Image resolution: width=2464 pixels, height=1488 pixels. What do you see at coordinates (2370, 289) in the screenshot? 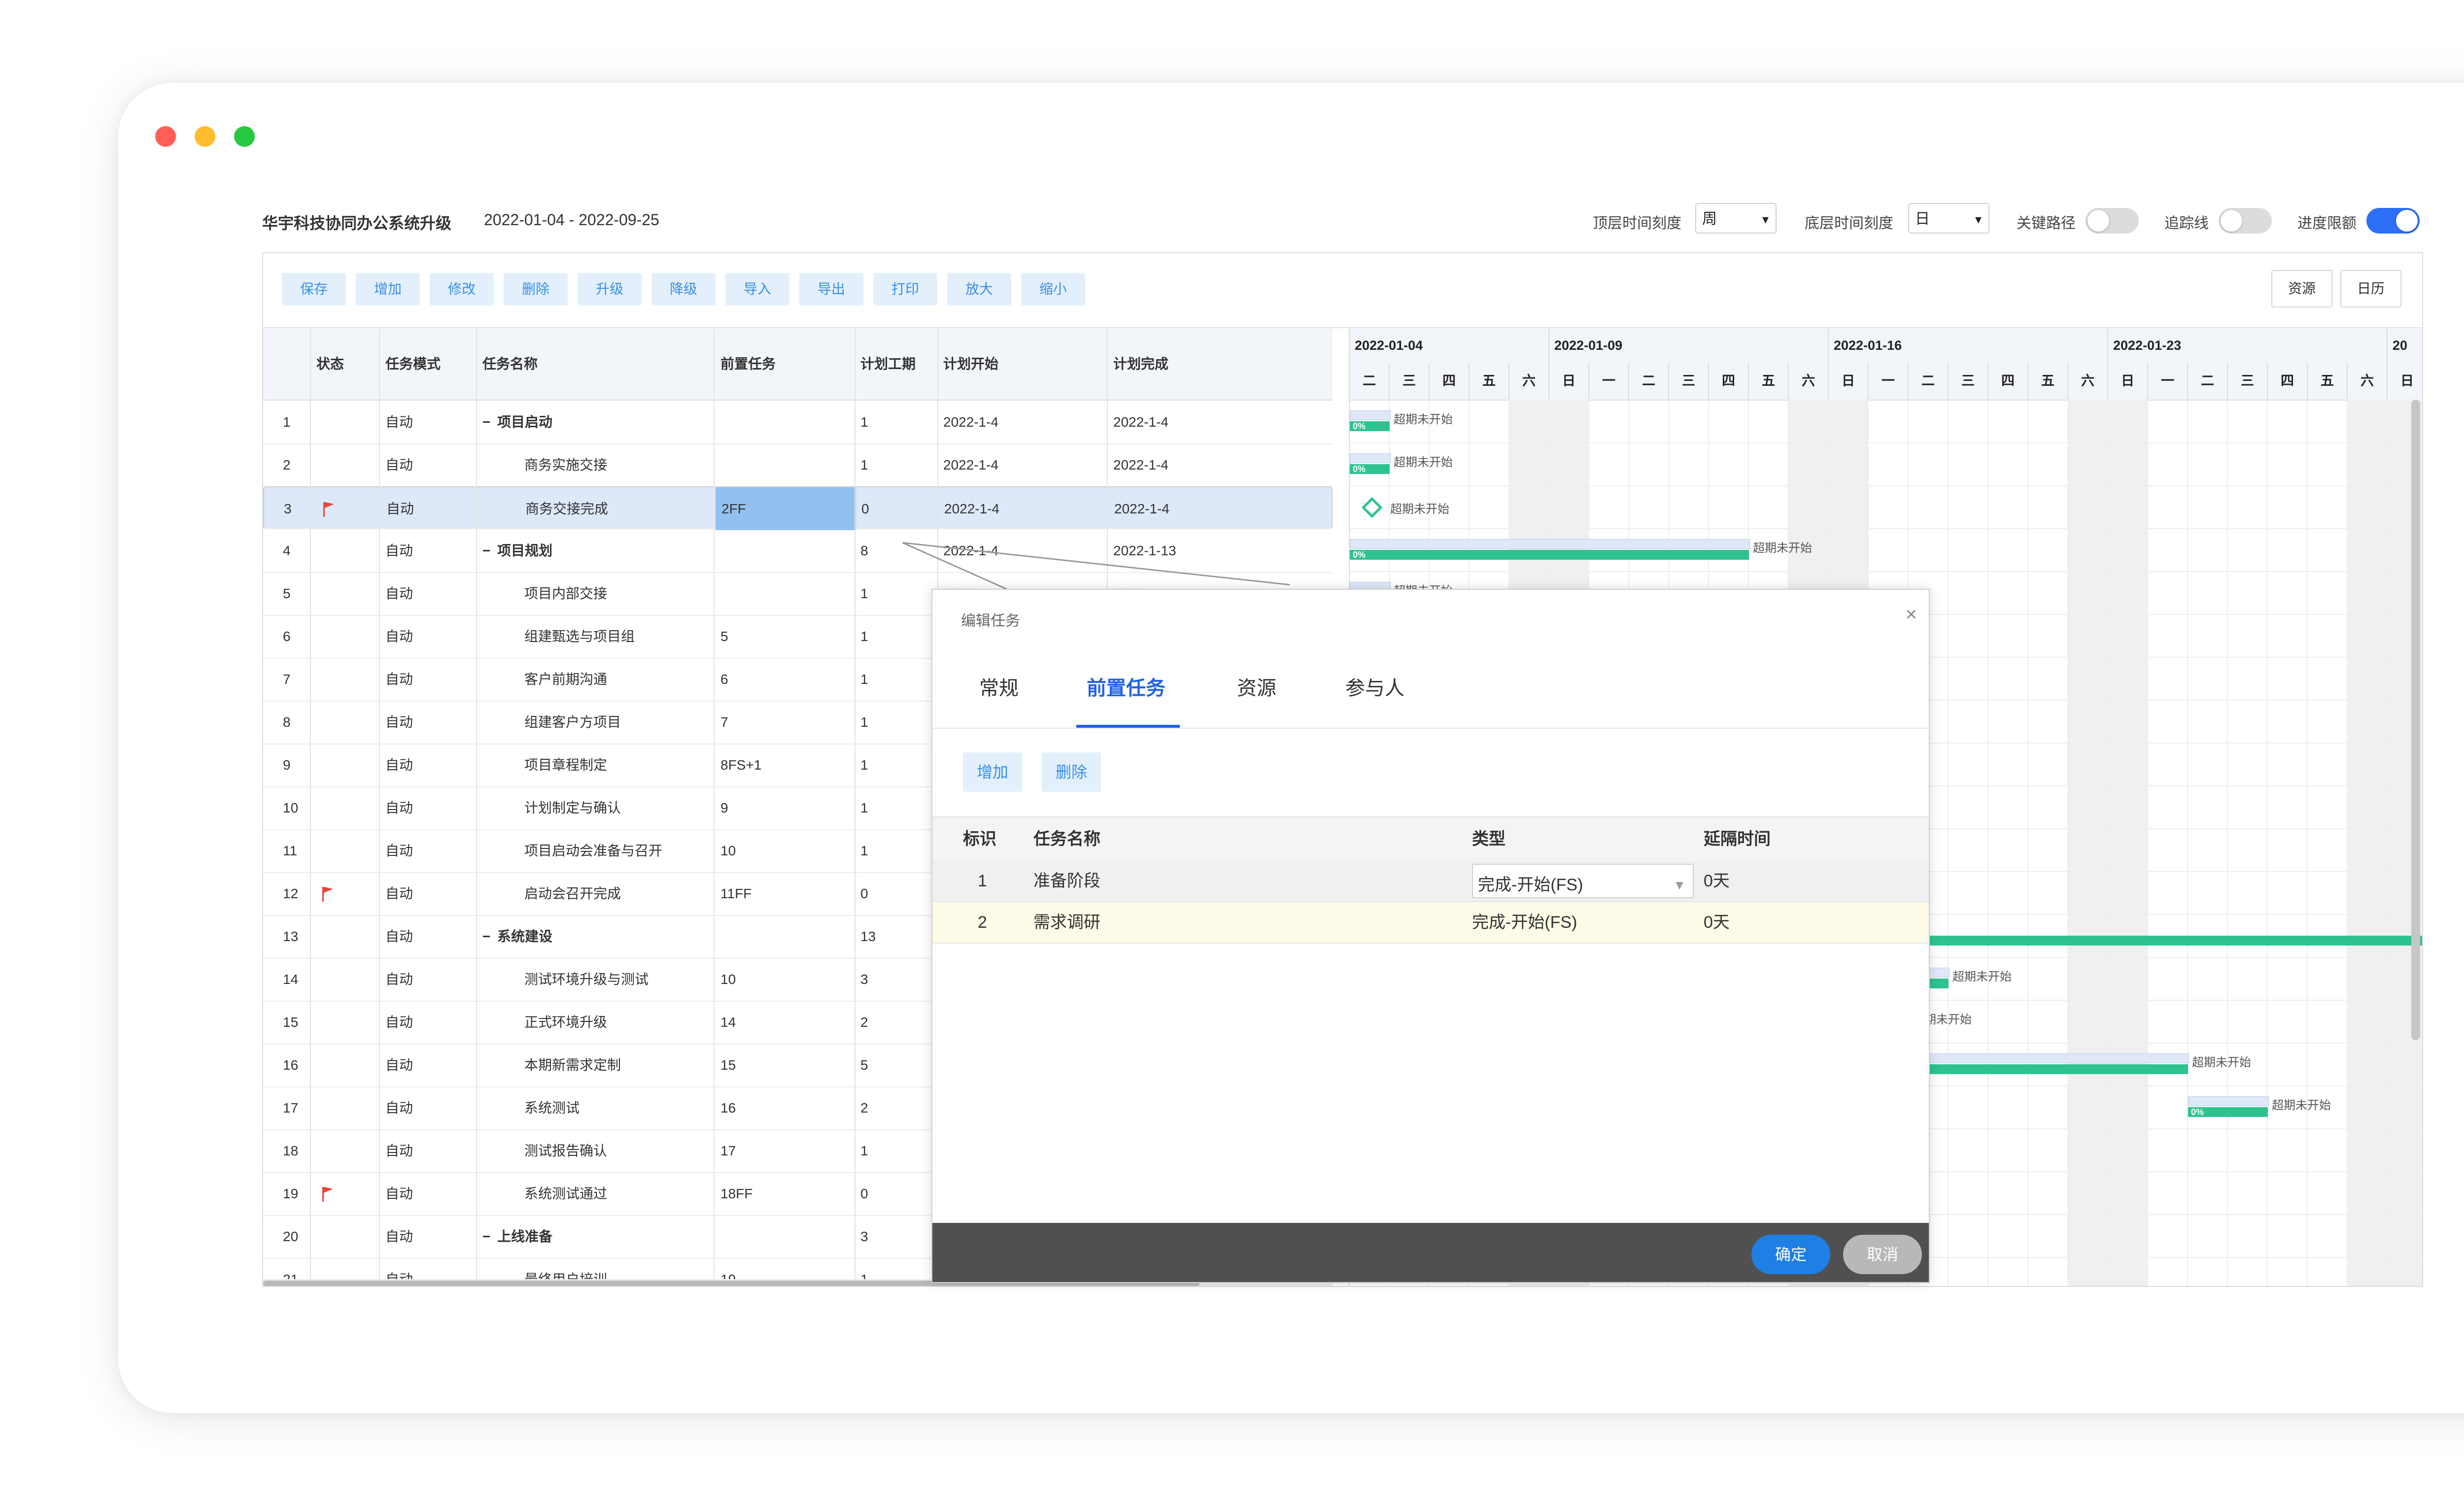
I see `calendar-button: 日历` at bounding box center [2370, 289].